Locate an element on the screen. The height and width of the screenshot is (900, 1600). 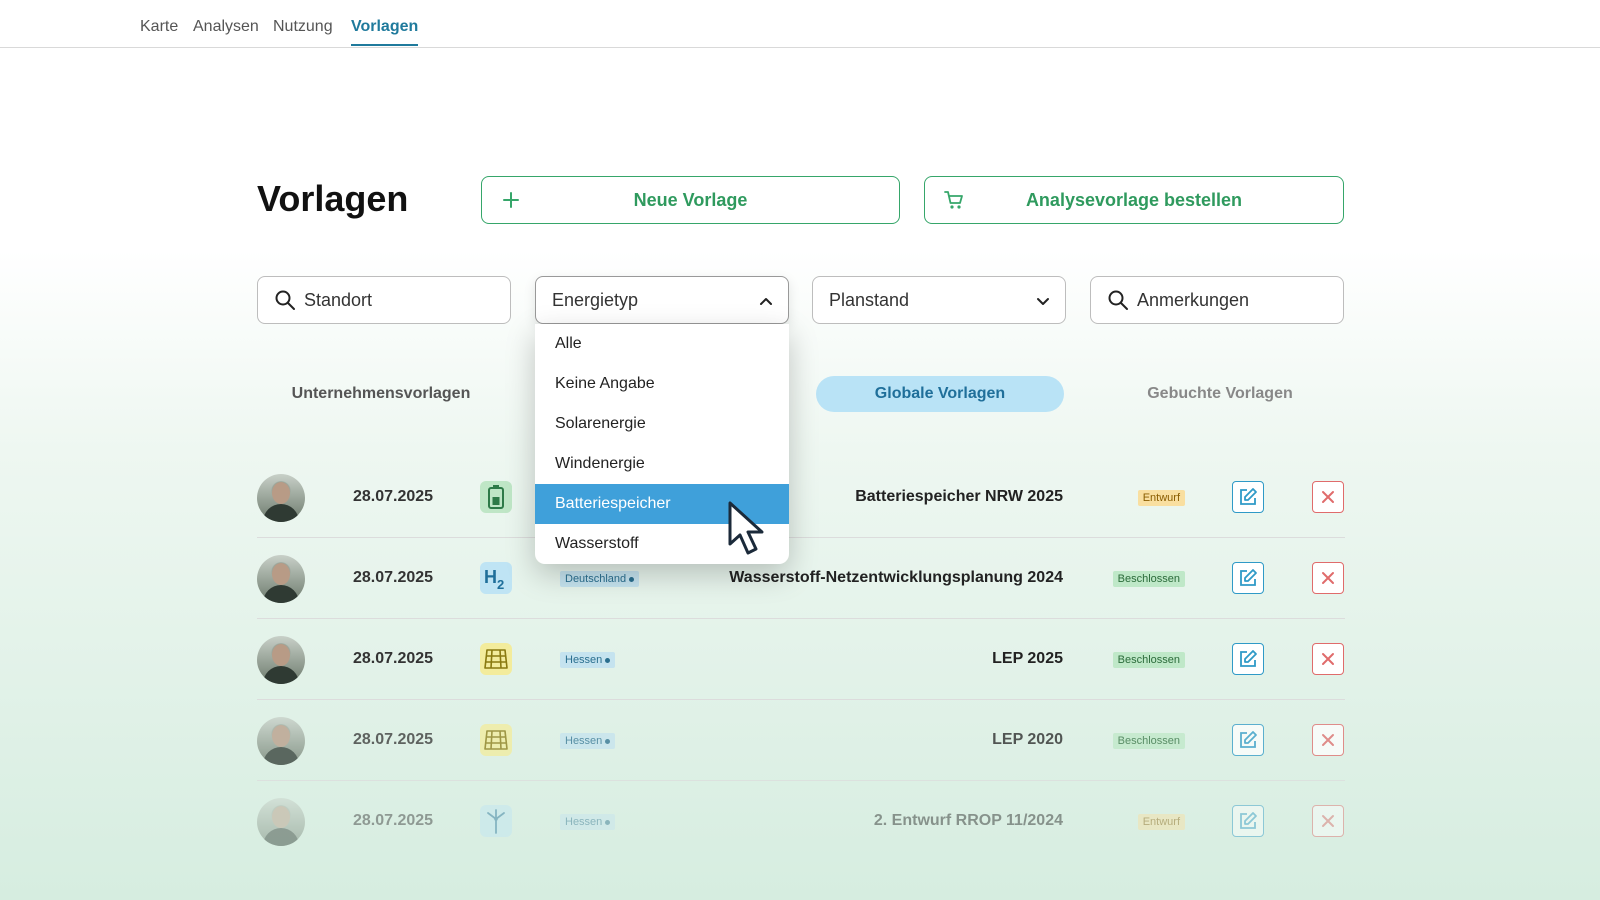
svg-text: 2 is located at coordinates (500, 584).